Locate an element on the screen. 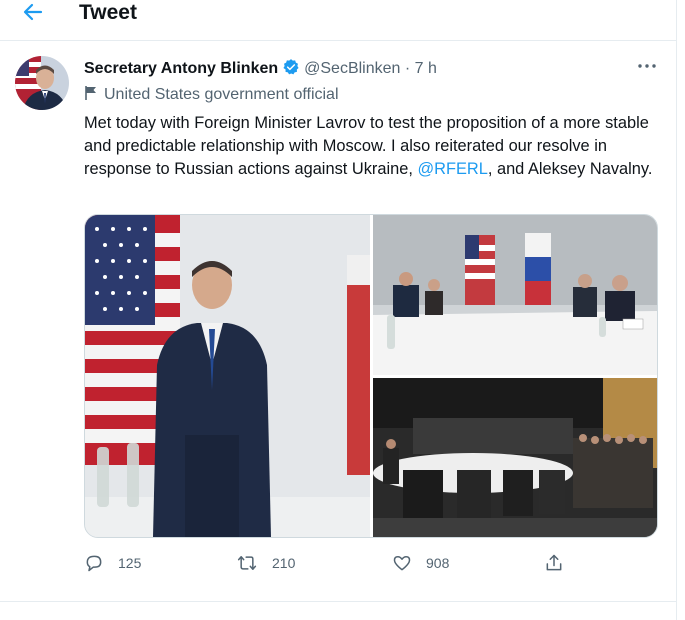 The height and width of the screenshot is (620, 685). retweet-count: 210 is located at coordinates (284, 563).